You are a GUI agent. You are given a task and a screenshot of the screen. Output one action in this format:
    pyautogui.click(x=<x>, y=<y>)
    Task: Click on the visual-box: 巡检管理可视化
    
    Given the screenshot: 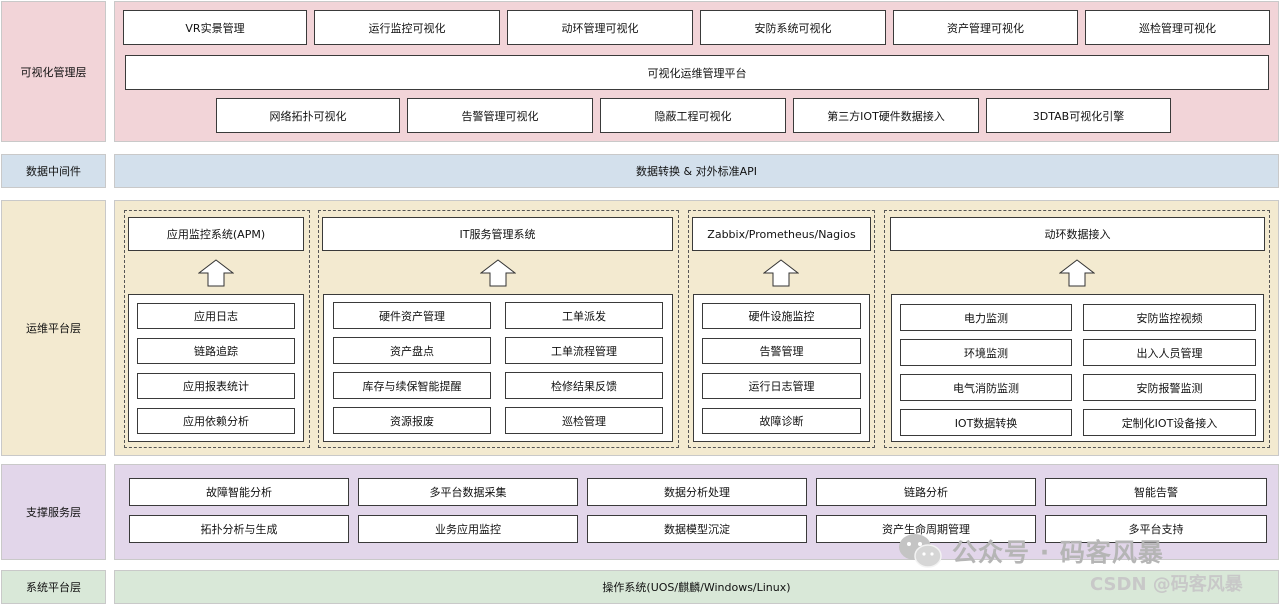 What is the action you would take?
    pyautogui.click(x=1177, y=27)
    